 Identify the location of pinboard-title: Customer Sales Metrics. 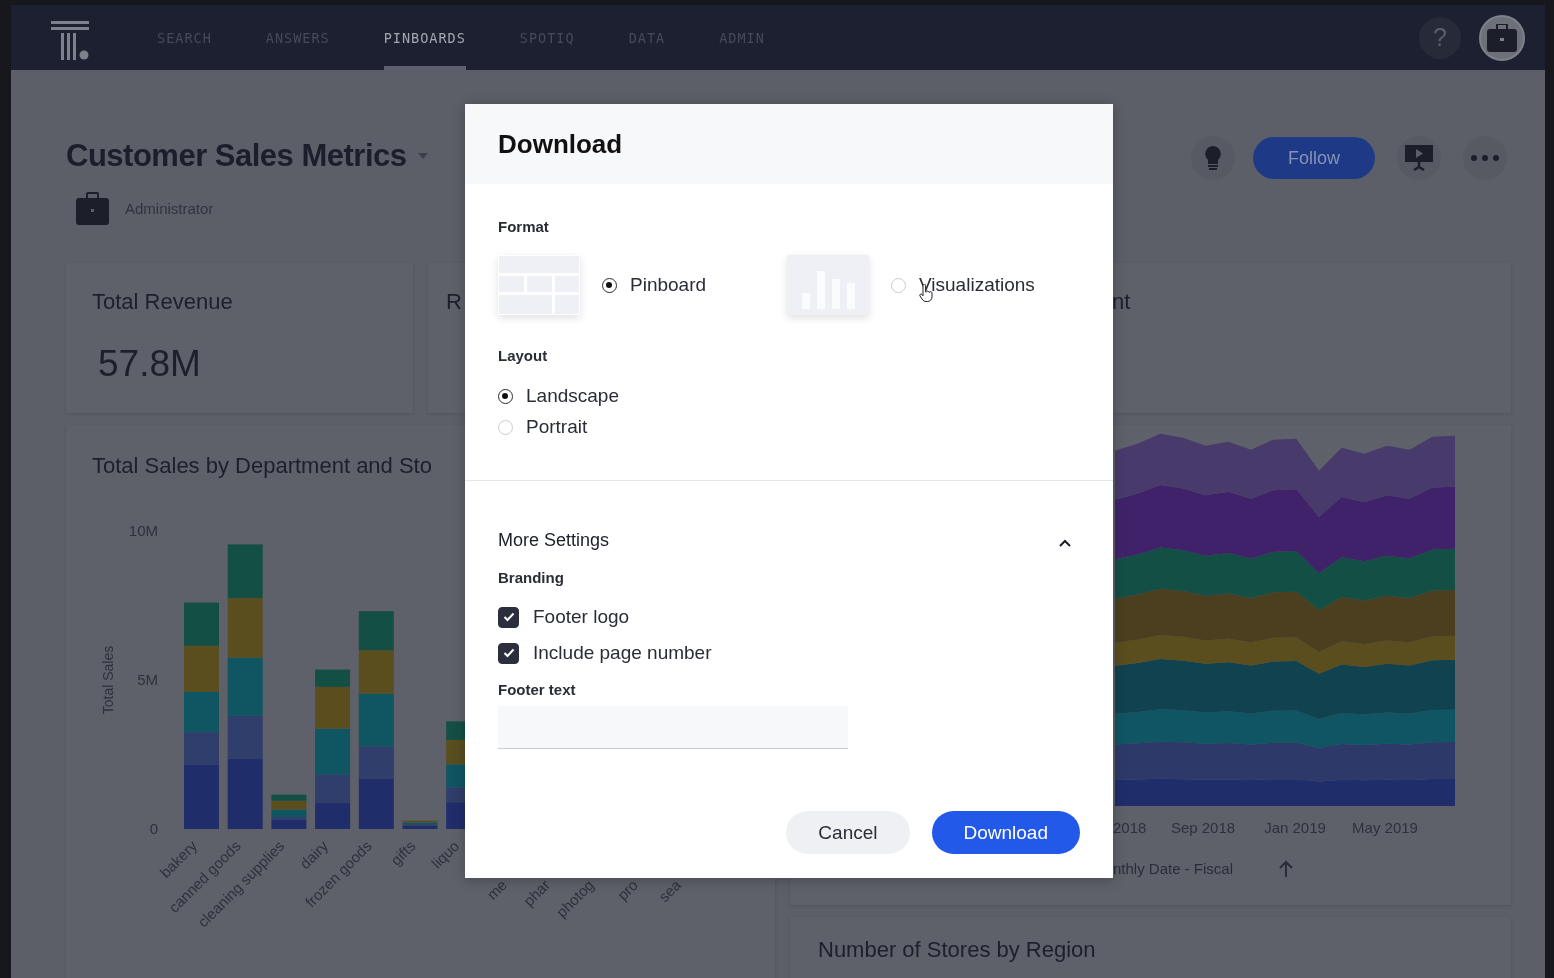
(236, 156).